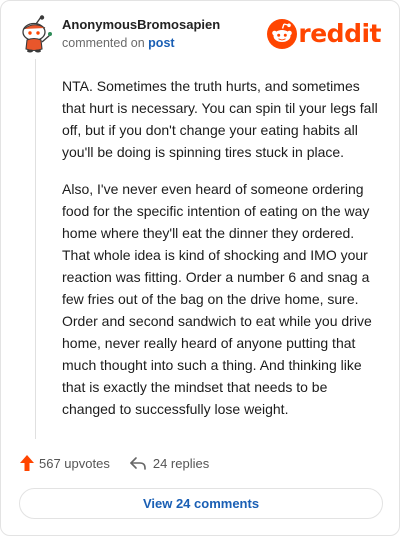  I want to click on reddit-wordmark: reddit, so click(339, 33).